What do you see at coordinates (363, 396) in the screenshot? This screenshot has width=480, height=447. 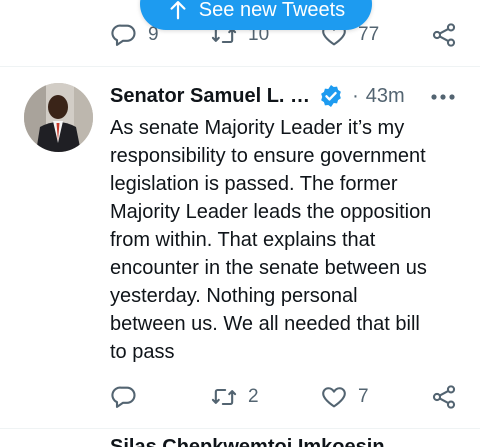 I see `like-count: 7` at bounding box center [363, 396].